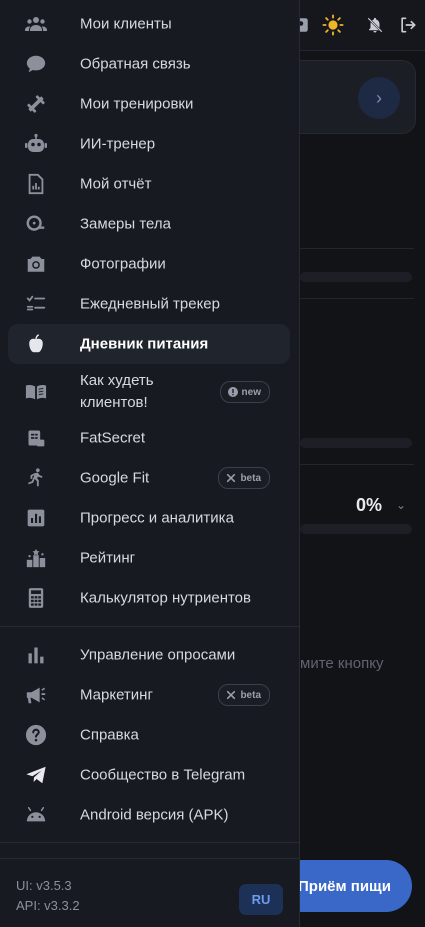 The width and height of the screenshot is (425, 927). What do you see at coordinates (232, 392) in the screenshot?
I see `info-icon` at bounding box center [232, 392].